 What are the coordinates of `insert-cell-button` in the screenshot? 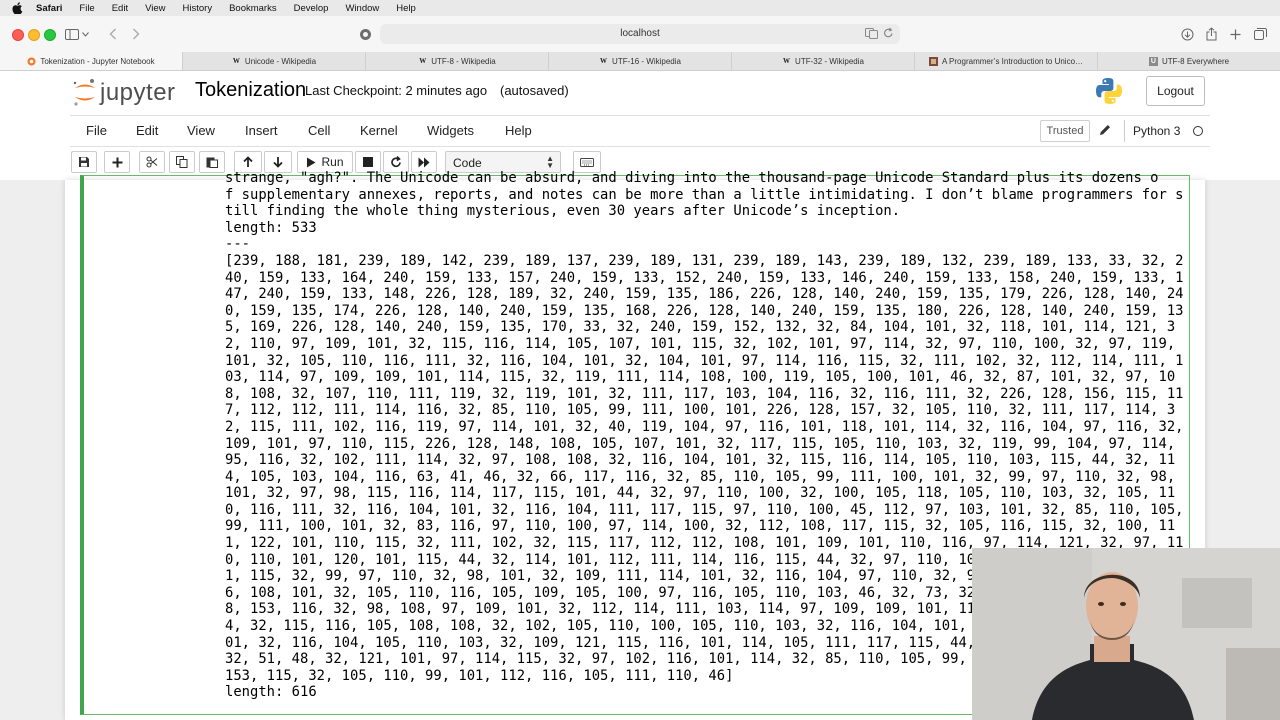 It's located at (117, 162).